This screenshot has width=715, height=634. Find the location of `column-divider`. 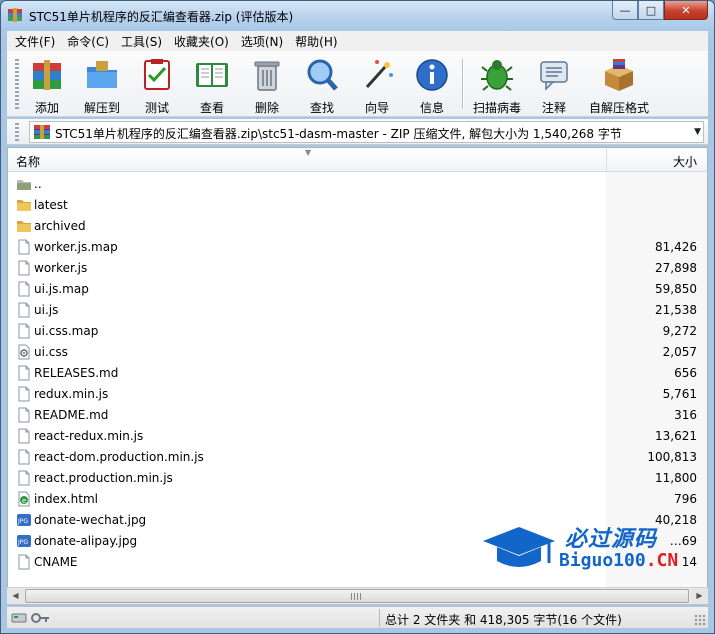

column-divider is located at coordinates (606, 160).